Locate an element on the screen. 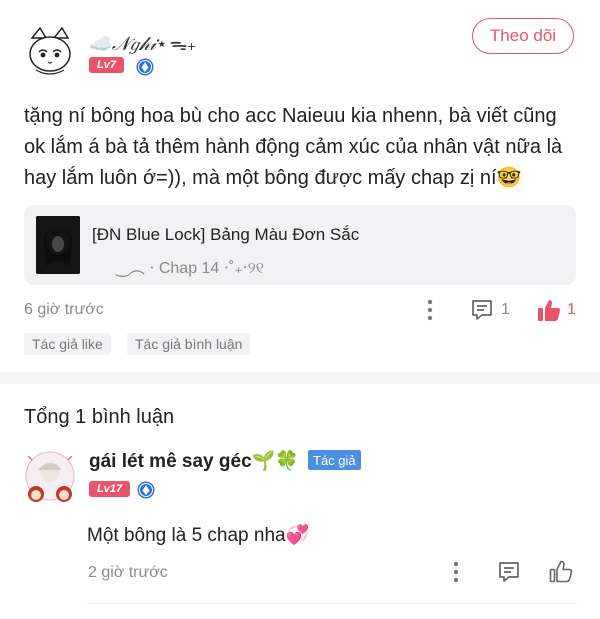  post-timestamp: 6 giờ trước is located at coordinates (64, 309).